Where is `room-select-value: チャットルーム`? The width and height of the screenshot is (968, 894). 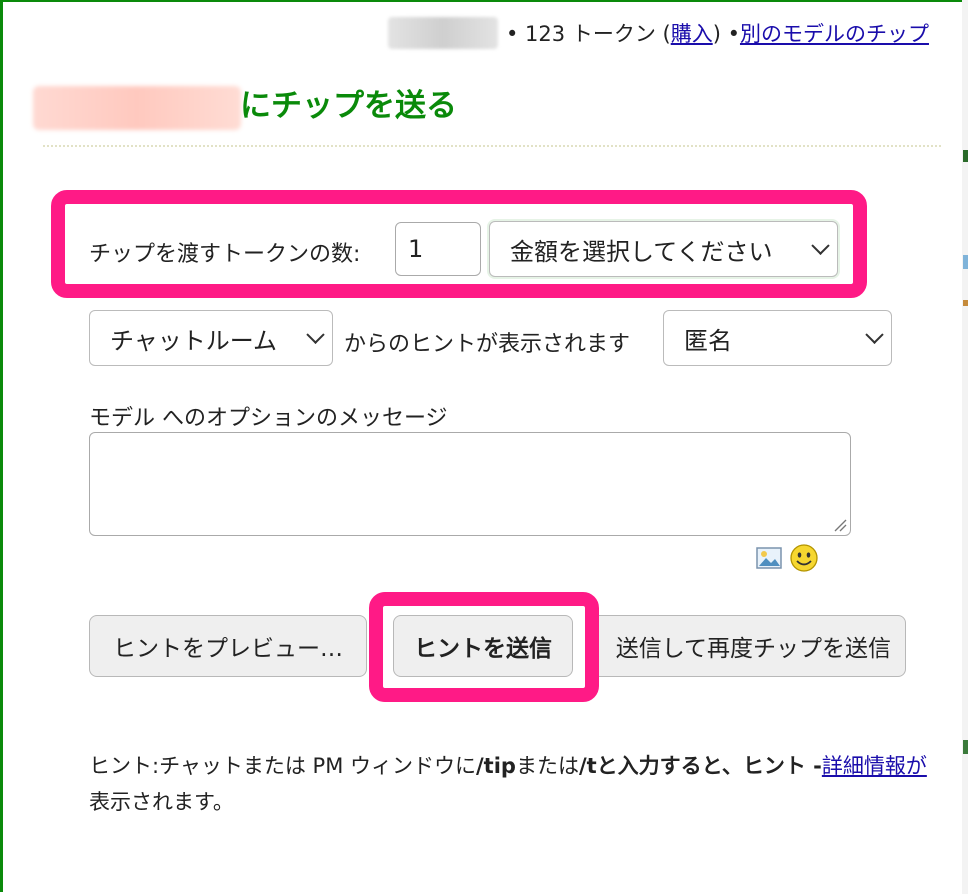 room-select-value: チャットルーム is located at coordinates (194, 340).